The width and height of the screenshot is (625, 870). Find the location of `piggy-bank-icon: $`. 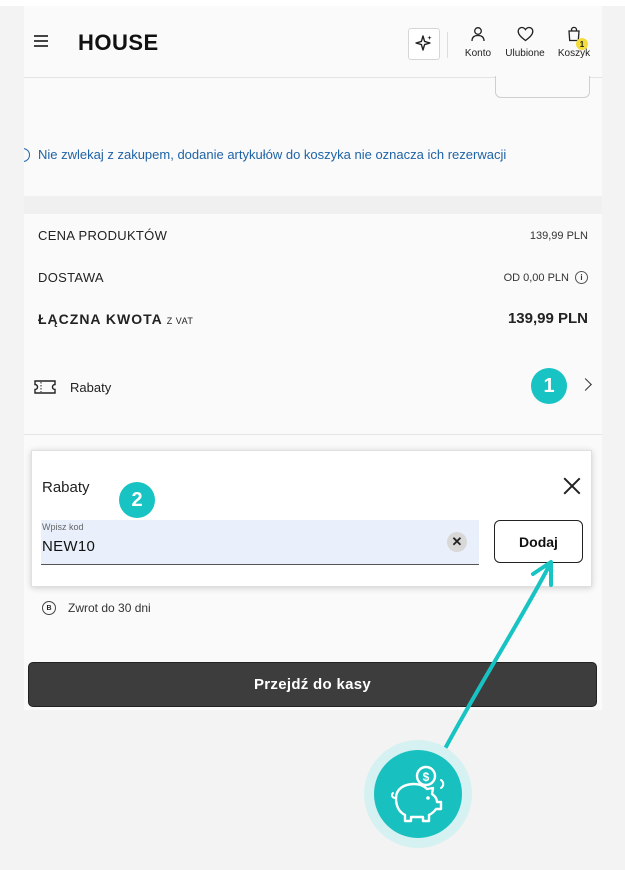

piggy-bank-icon: $ is located at coordinates (418, 794).